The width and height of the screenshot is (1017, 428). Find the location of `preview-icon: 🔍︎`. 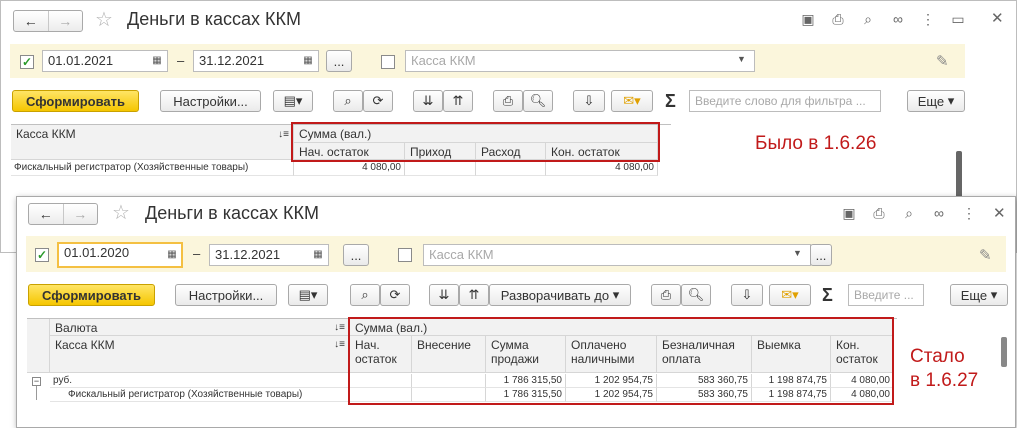

preview-icon: 🔍︎ is located at coordinates (538, 100).